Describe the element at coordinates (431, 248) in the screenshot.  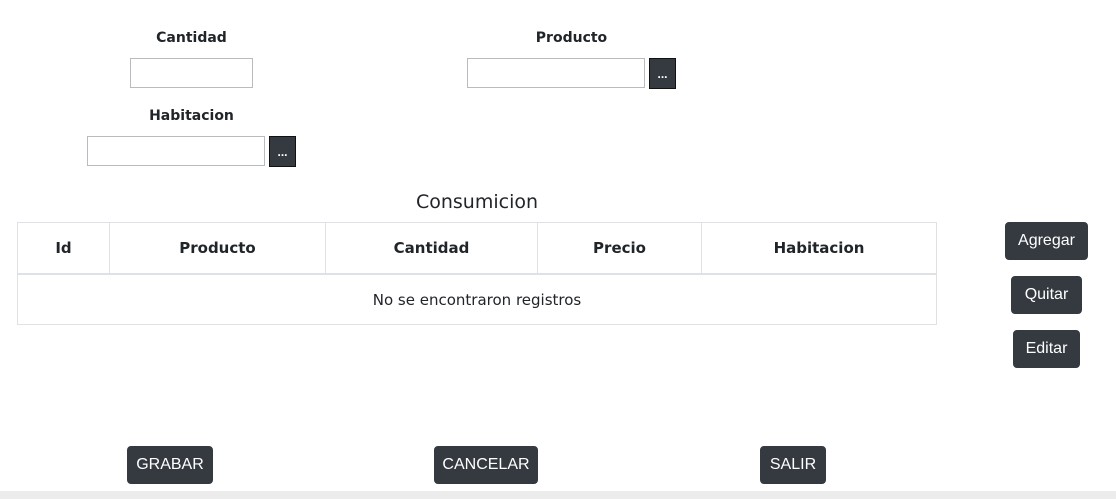
I see `column-header-cantidad: Cantidad` at that location.